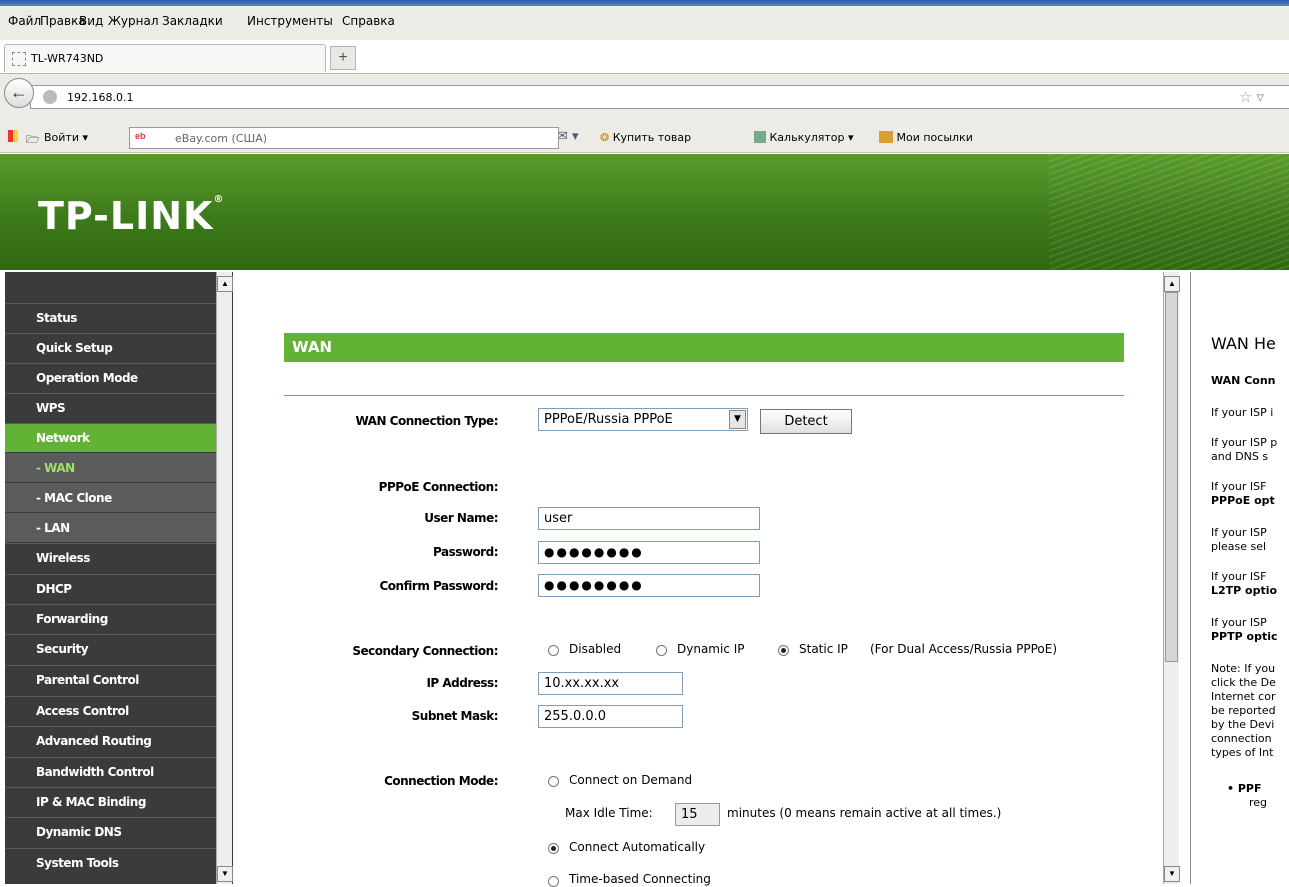 The width and height of the screenshot is (1289, 887). What do you see at coordinates (290, 21) in the screenshot?
I see `menu-tools: Инструменты` at bounding box center [290, 21].